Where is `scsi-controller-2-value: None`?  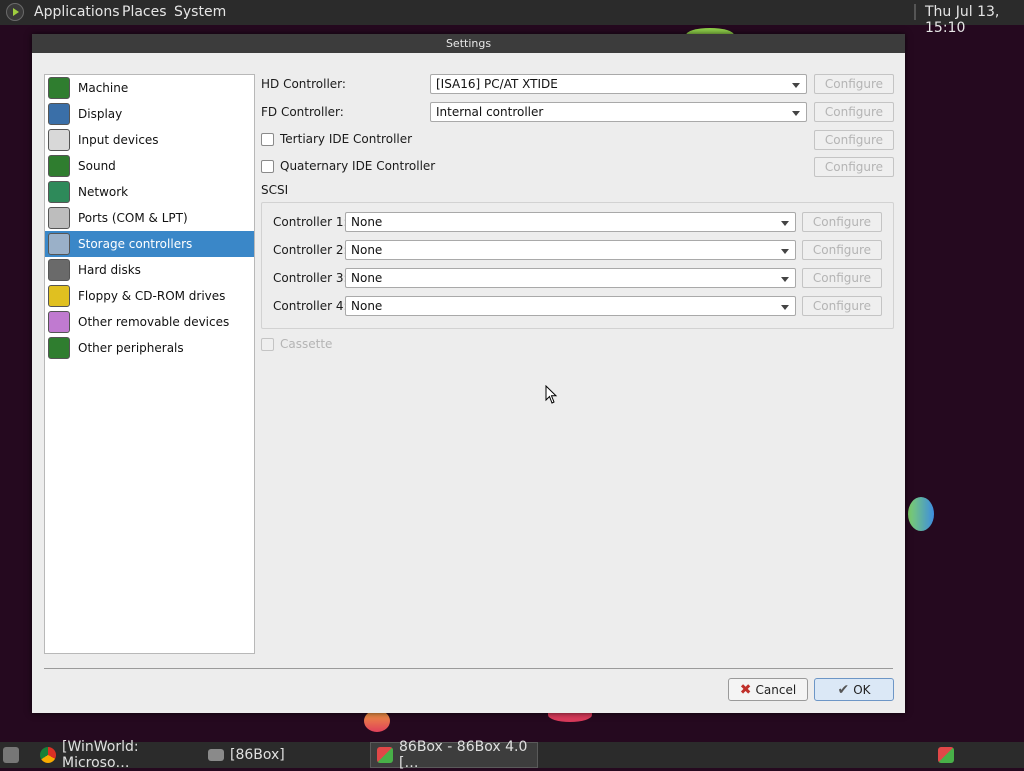 scsi-controller-2-value: None is located at coordinates (367, 250).